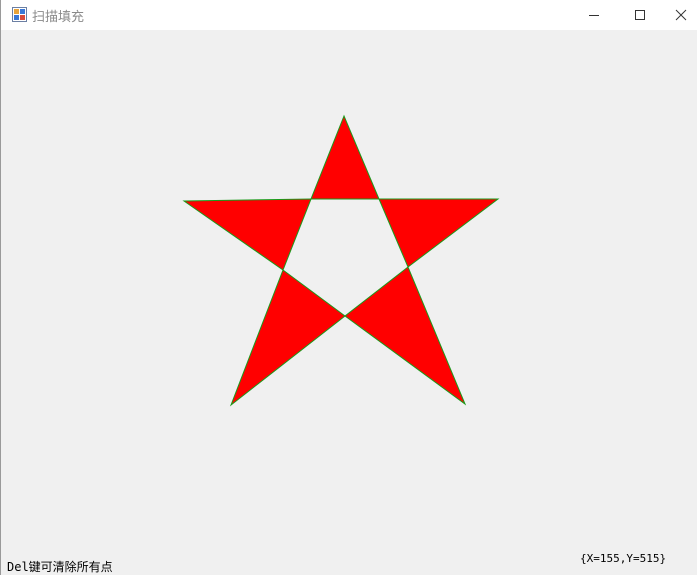 The height and width of the screenshot is (575, 697). What do you see at coordinates (405, 336) in the screenshot?
I see `star-tip-bottom-right` at bounding box center [405, 336].